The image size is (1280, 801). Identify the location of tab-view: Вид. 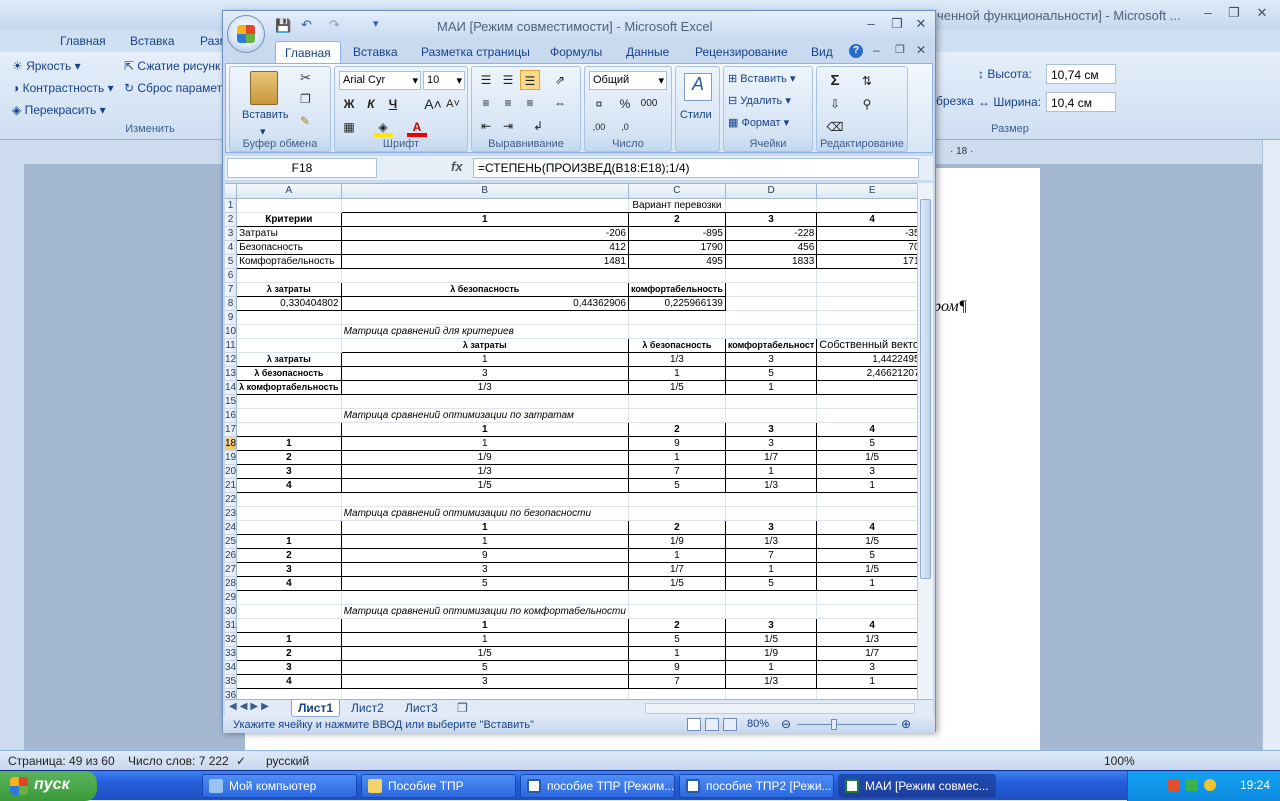
(822, 52).